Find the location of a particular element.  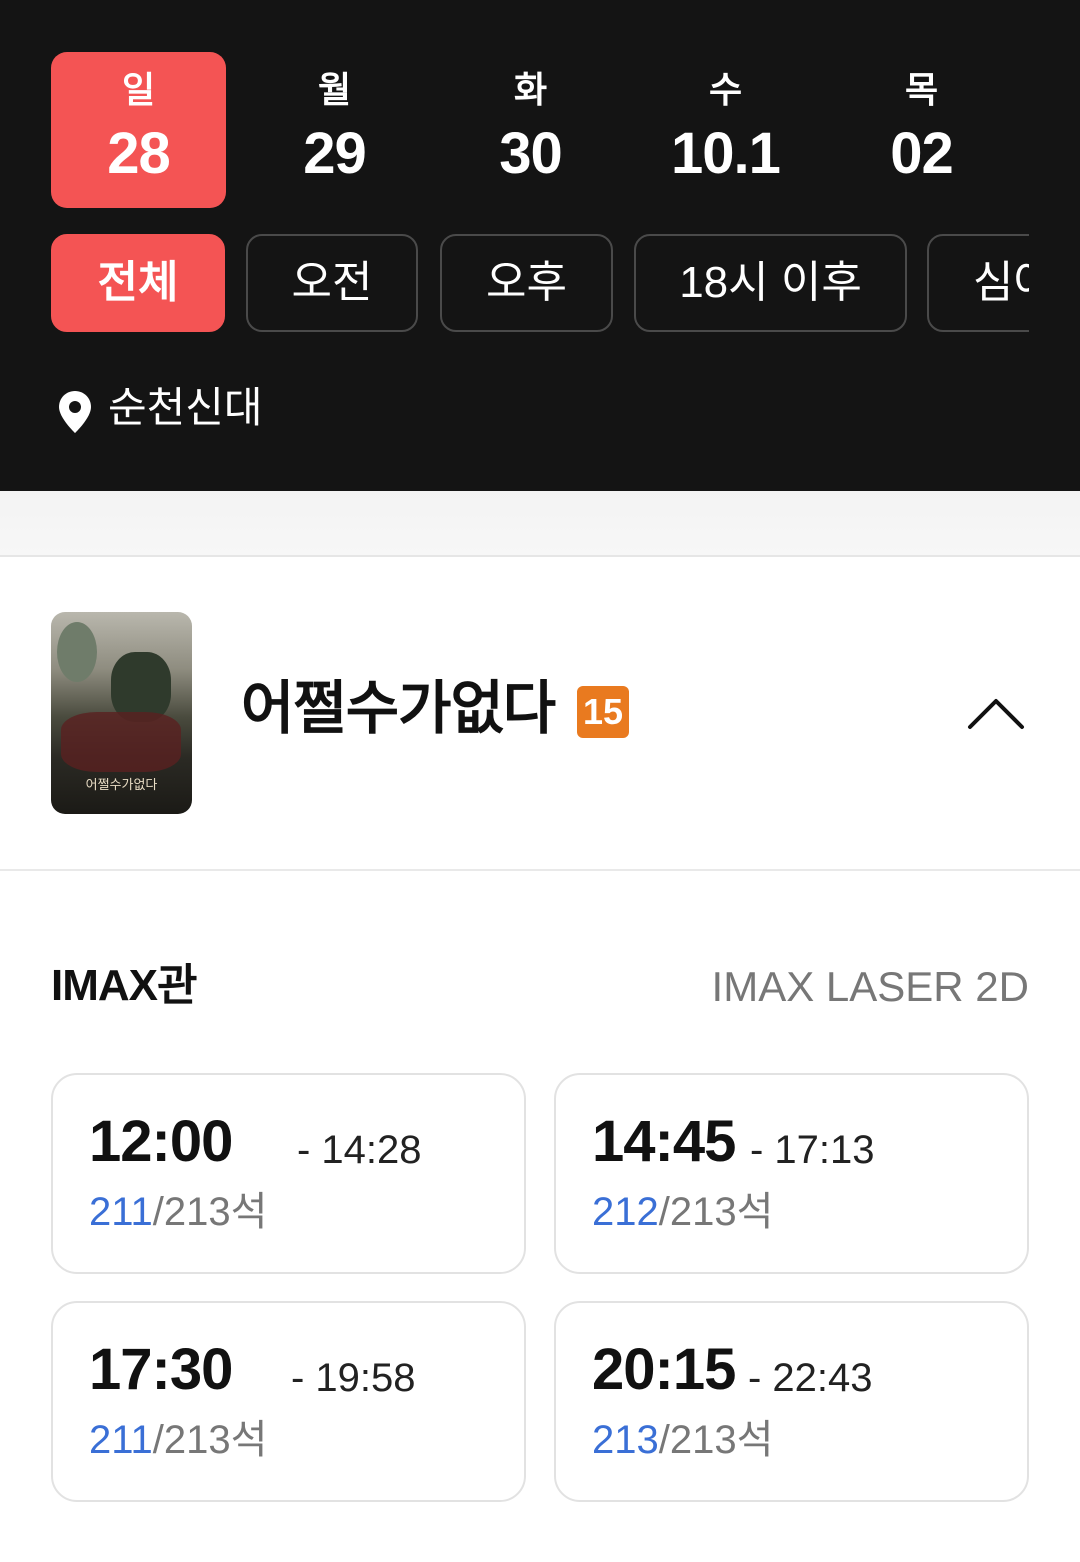

showtime-card: 14:45 - 17:13 212/213석 is located at coordinates (791, 1173).